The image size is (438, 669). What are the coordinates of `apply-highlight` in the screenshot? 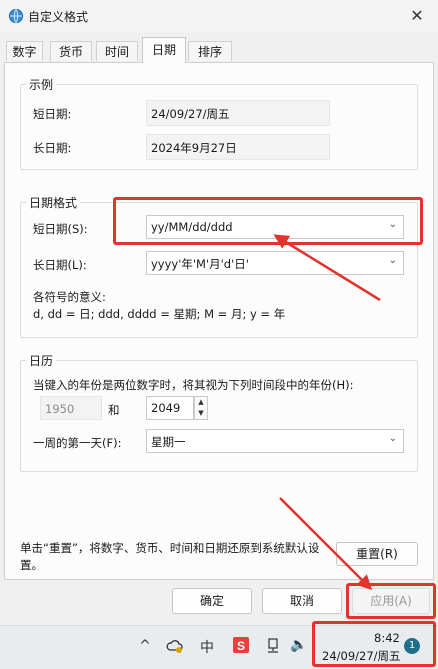 It's located at (391, 601).